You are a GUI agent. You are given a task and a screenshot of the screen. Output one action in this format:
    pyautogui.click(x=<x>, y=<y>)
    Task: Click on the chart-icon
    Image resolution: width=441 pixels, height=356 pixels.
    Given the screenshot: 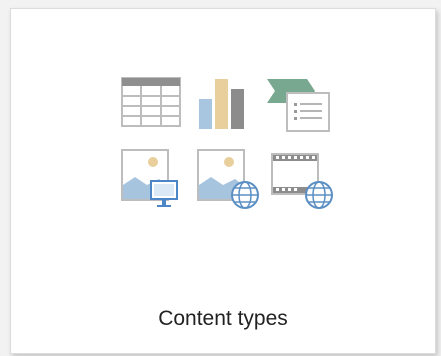 What is the action you would take?
    pyautogui.click(x=223, y=103)
    